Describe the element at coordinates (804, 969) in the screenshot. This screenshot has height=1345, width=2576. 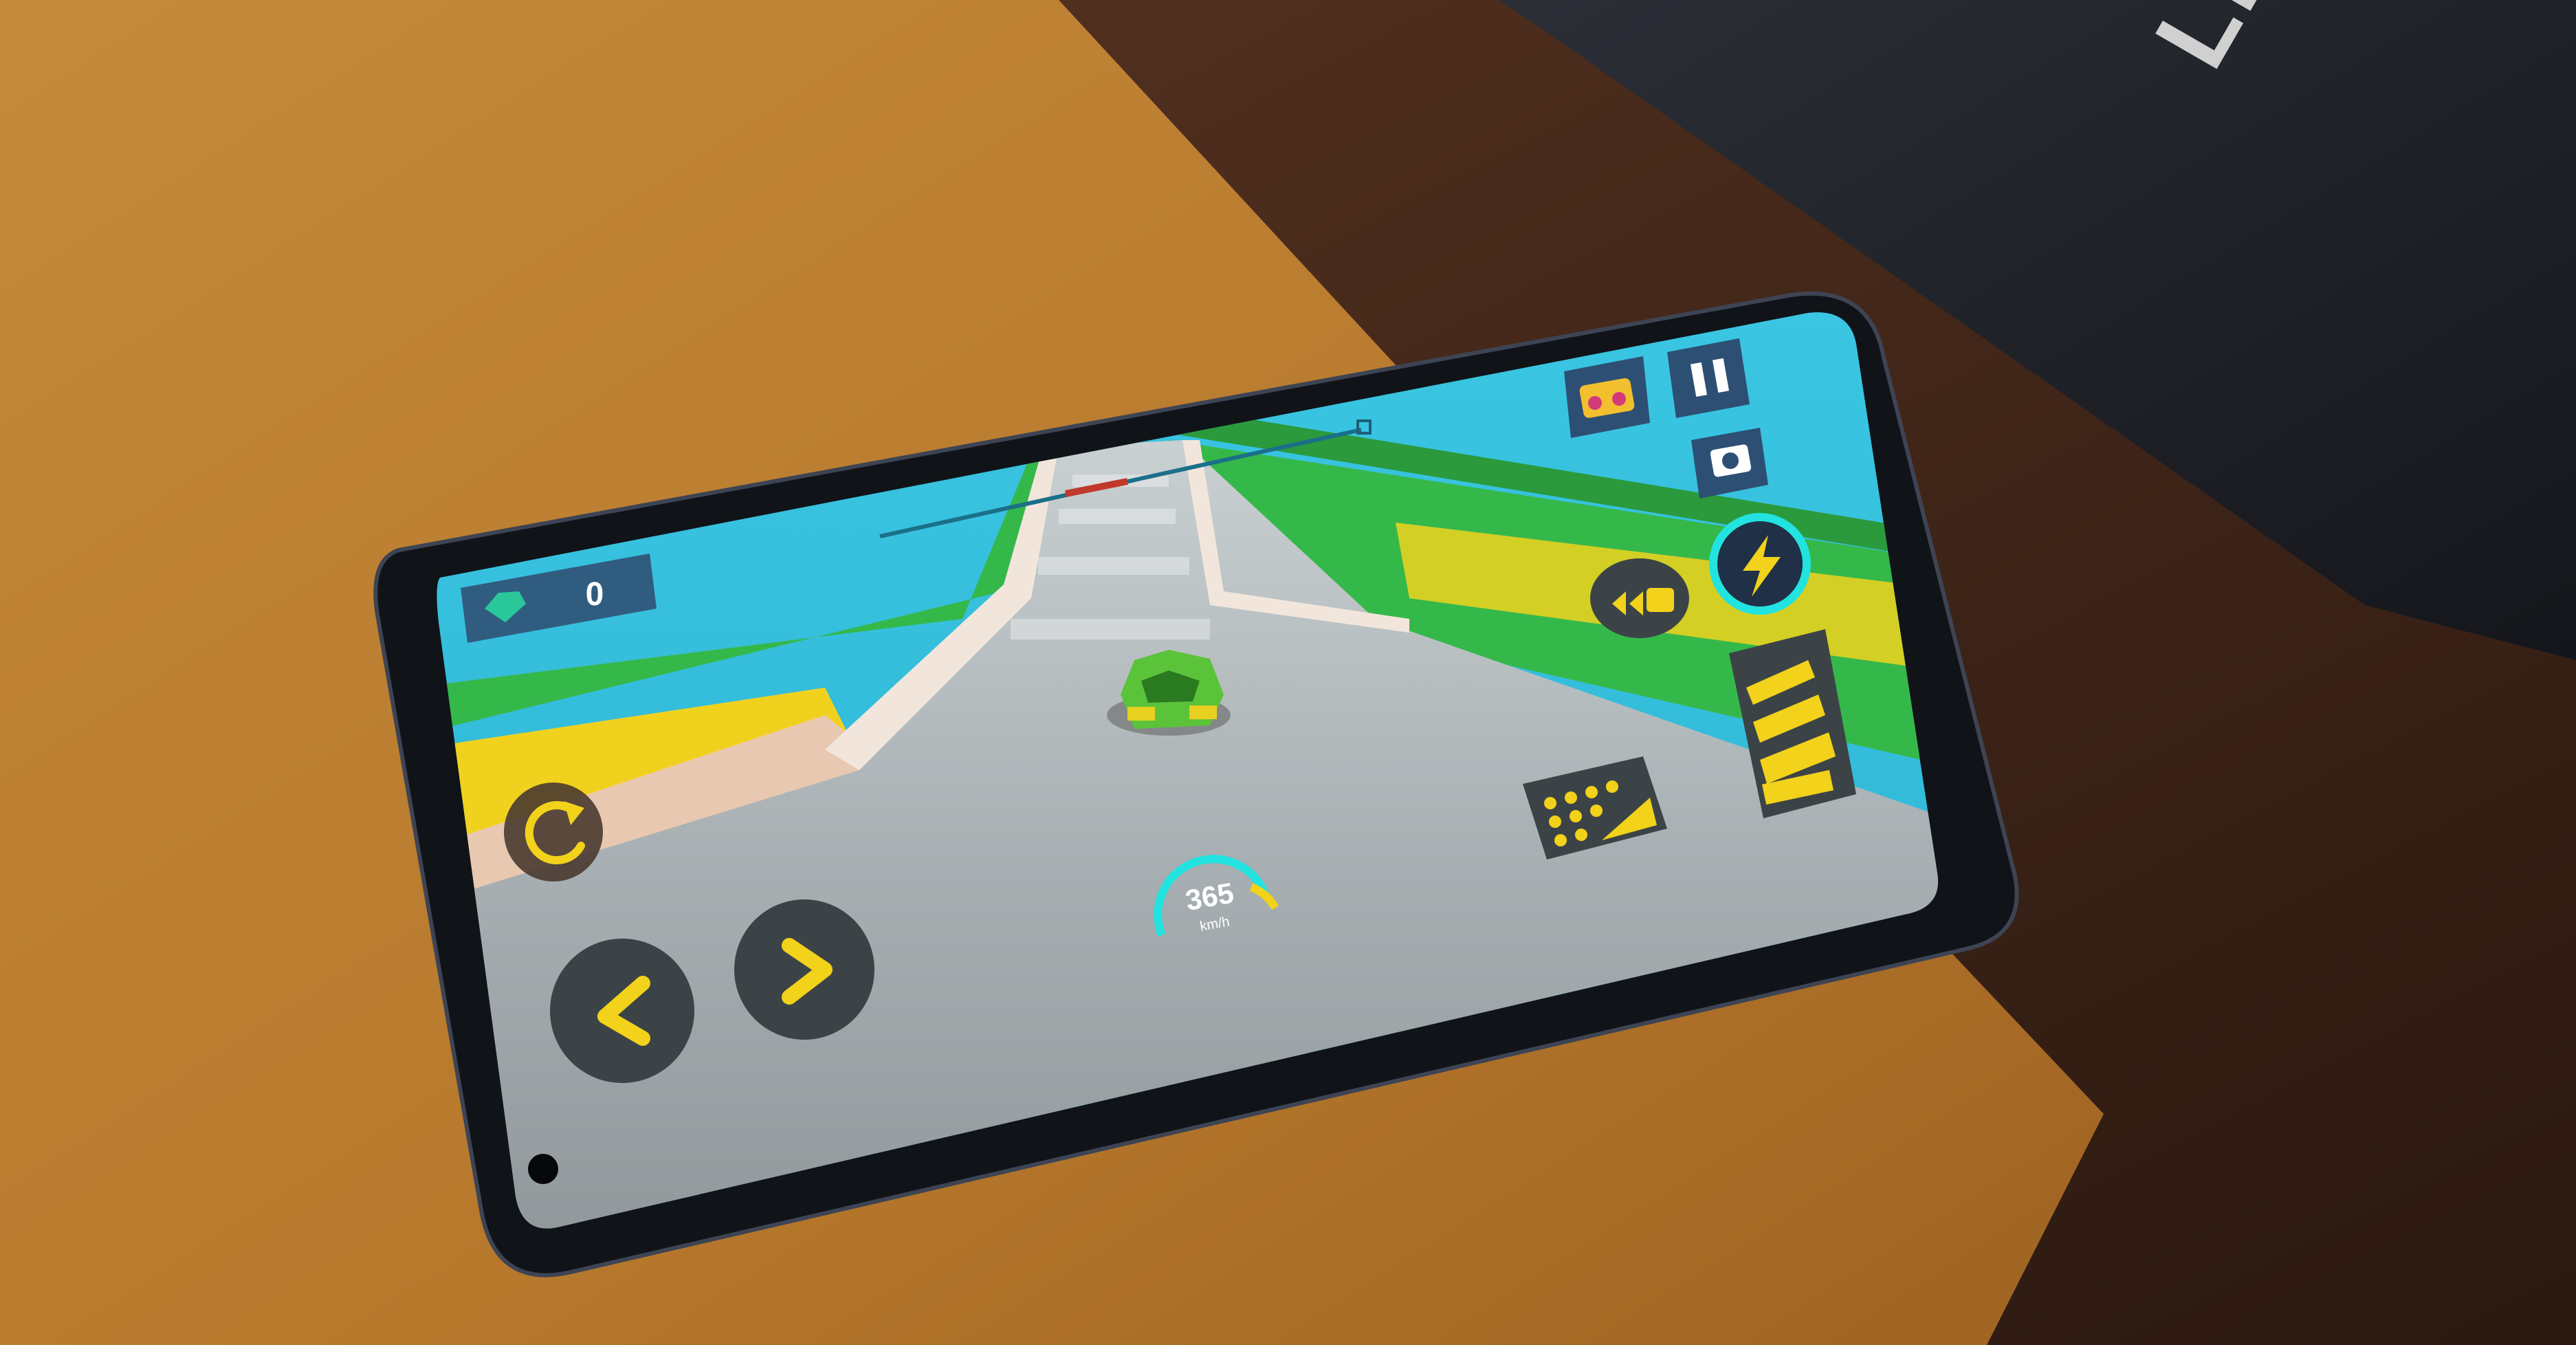
I see `steer-right-button` at that location.